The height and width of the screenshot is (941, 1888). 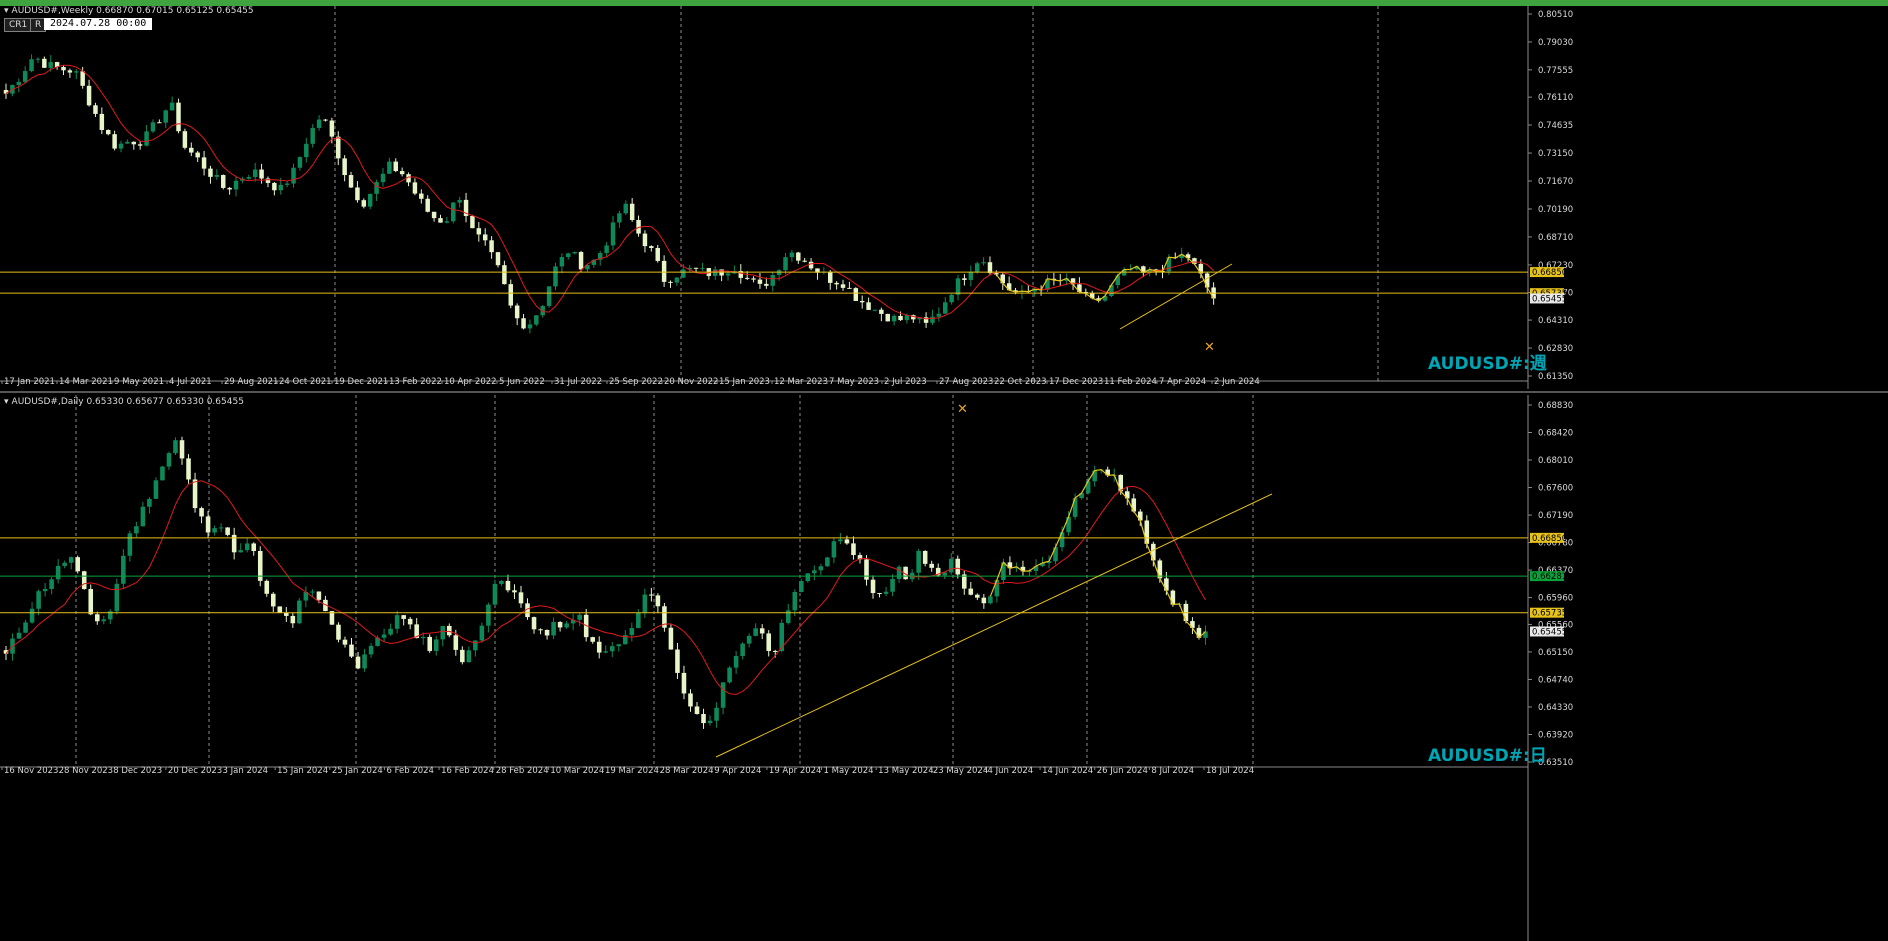 What do you see at coordinates (18, 25) in the screenshot?
I see `cr-button: CR1` at bounding box center [18, 25].